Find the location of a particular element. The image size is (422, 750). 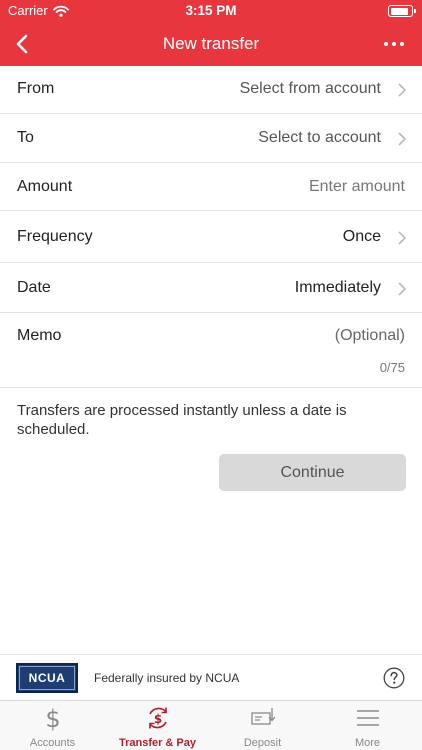

from-account-row: From Select from account is located at coordinates (211, 90).